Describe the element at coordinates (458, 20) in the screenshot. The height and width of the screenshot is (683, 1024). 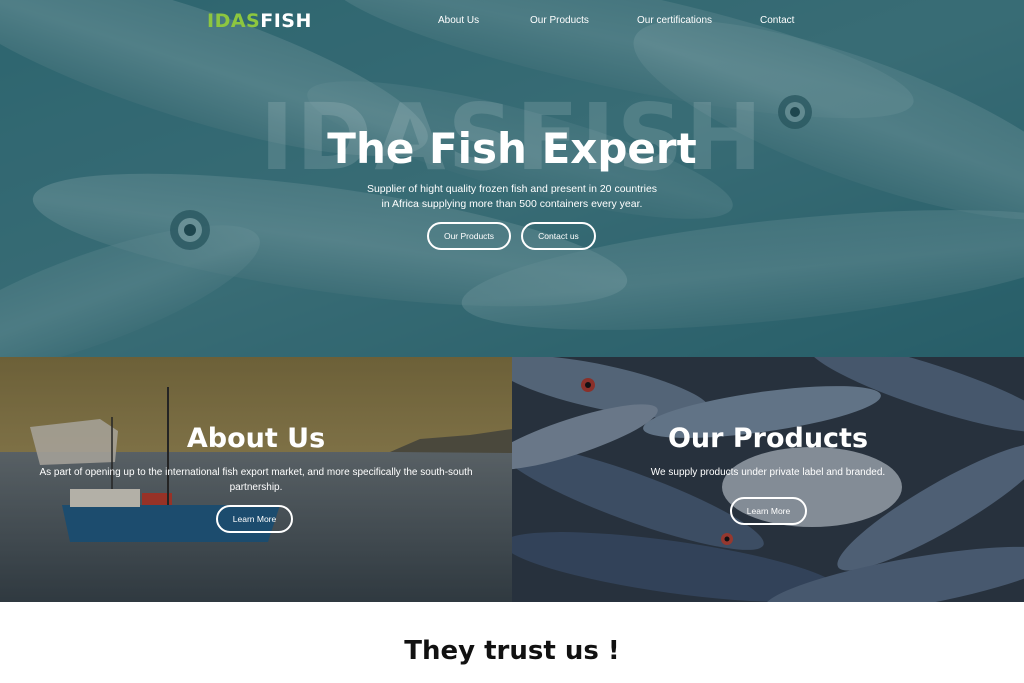
I see `nav-link-about-us: About Us` at that location.